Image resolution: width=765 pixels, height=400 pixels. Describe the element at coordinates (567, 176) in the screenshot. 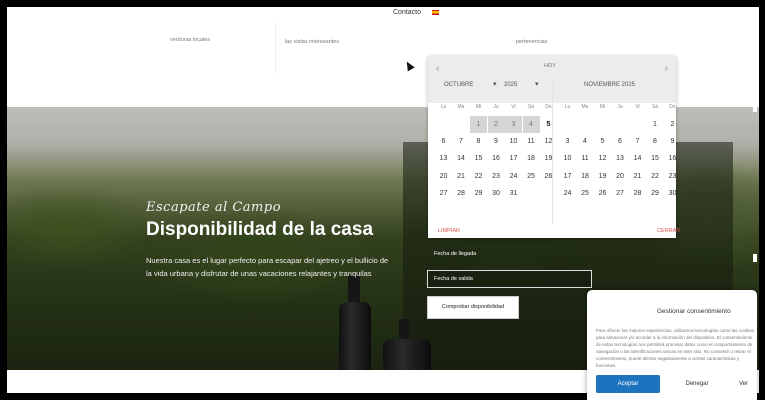

I see `calendar-day-november: 17` at that location.